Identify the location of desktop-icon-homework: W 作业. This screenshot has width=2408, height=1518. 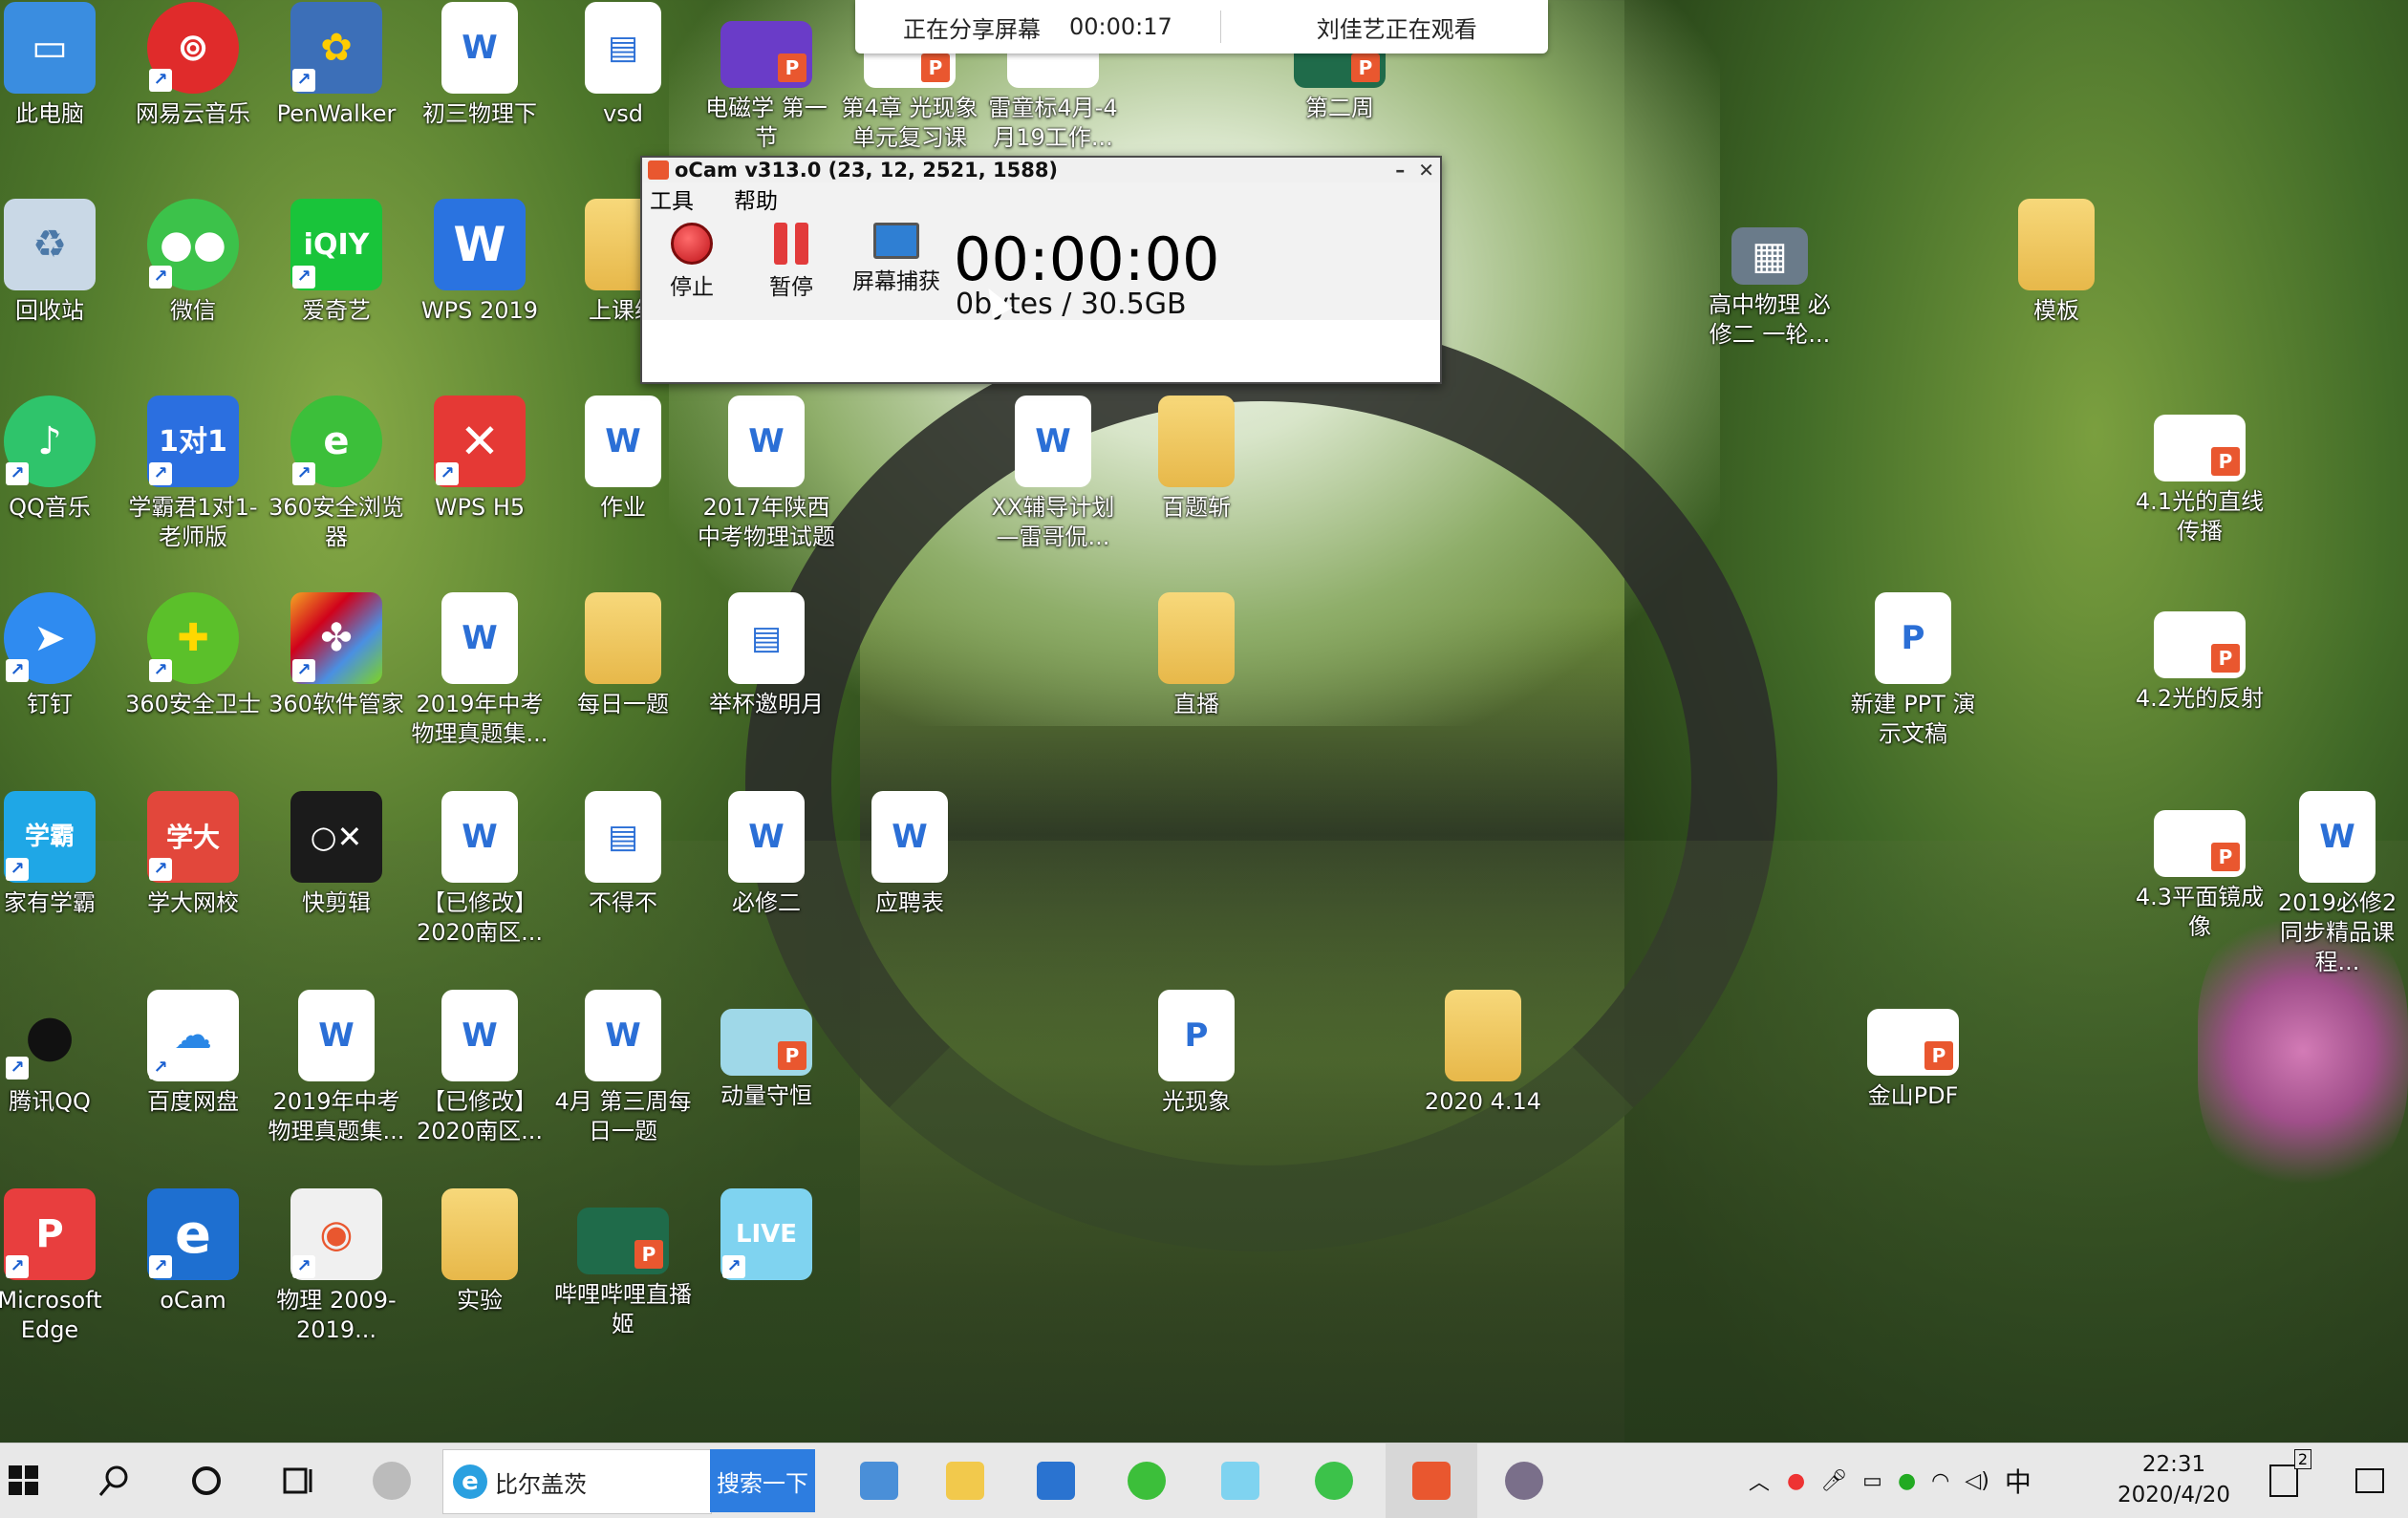
(623, 459).